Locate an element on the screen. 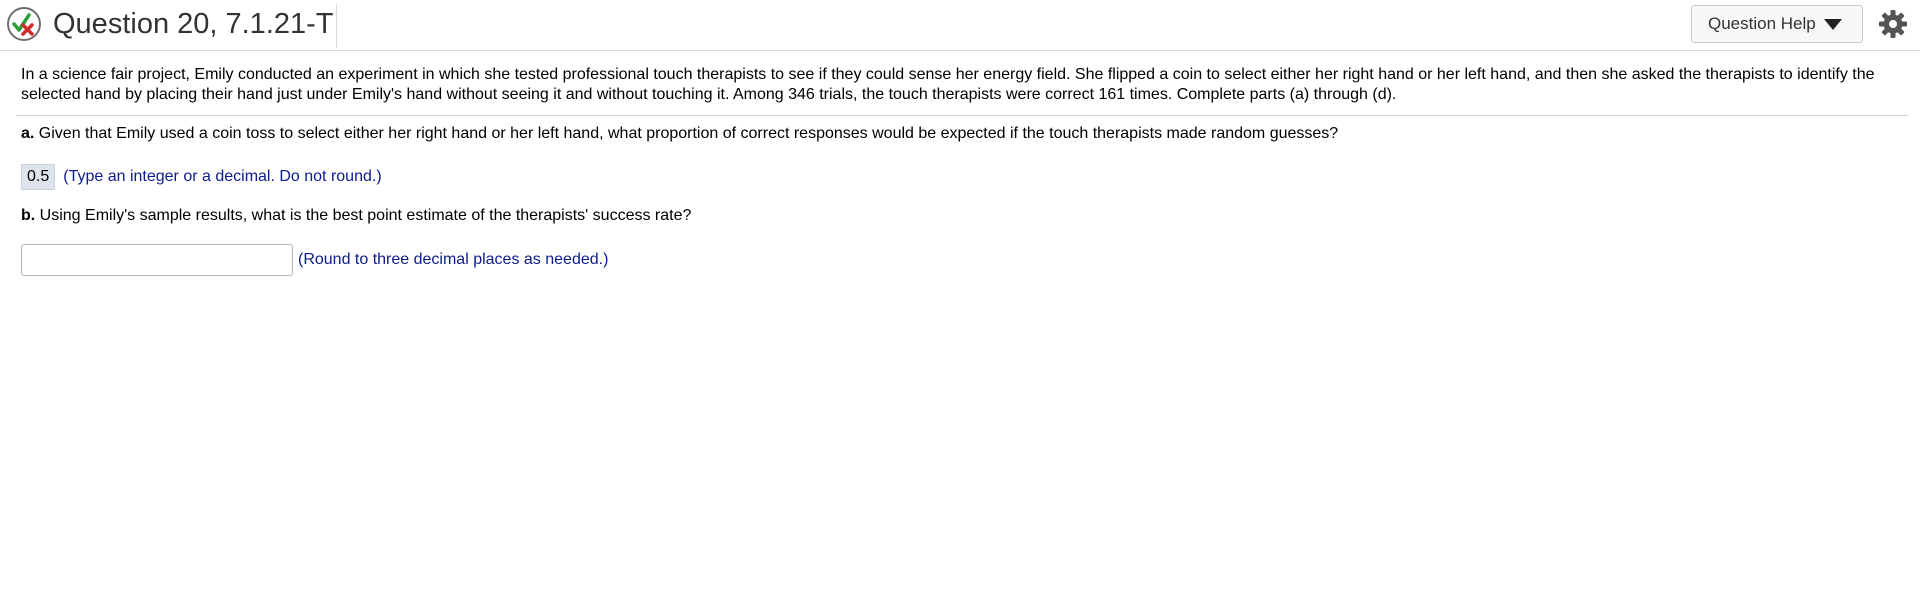  caret-down-icon is located at coordinates (1832, 24).